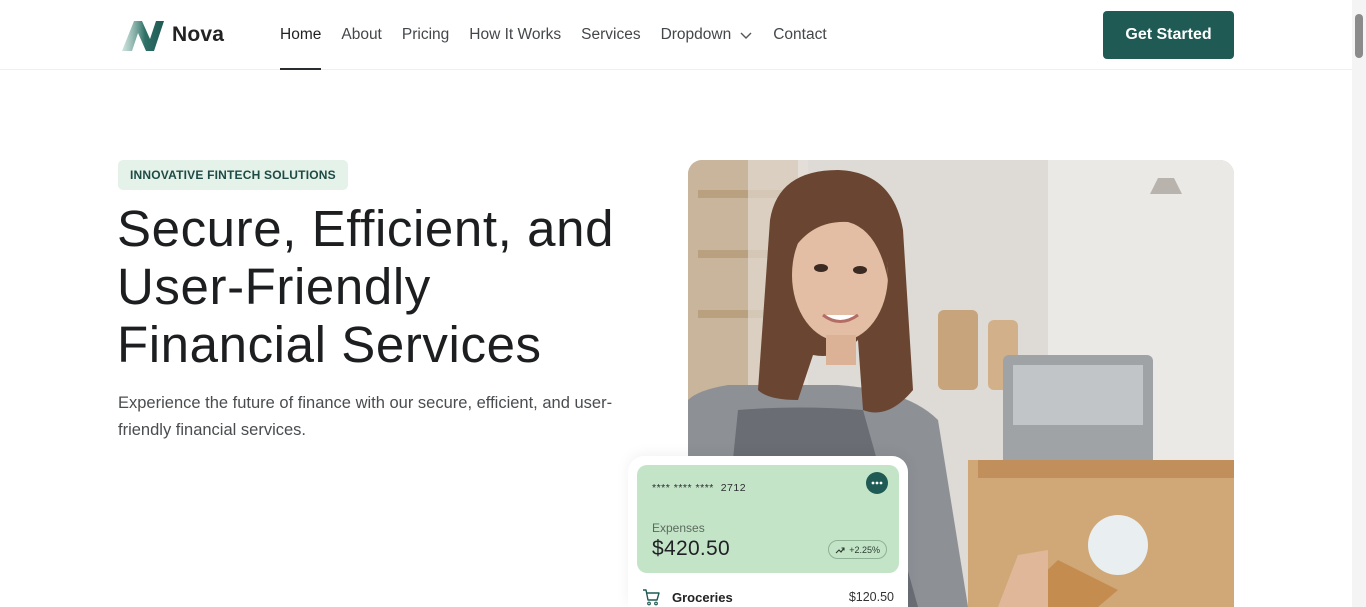 Image resolution: width=1366 pixels, height=607 pixels. Describe the element at coordinates (691, 548) in the screenshot. I see `expenses-amount: $420.50` at that location.